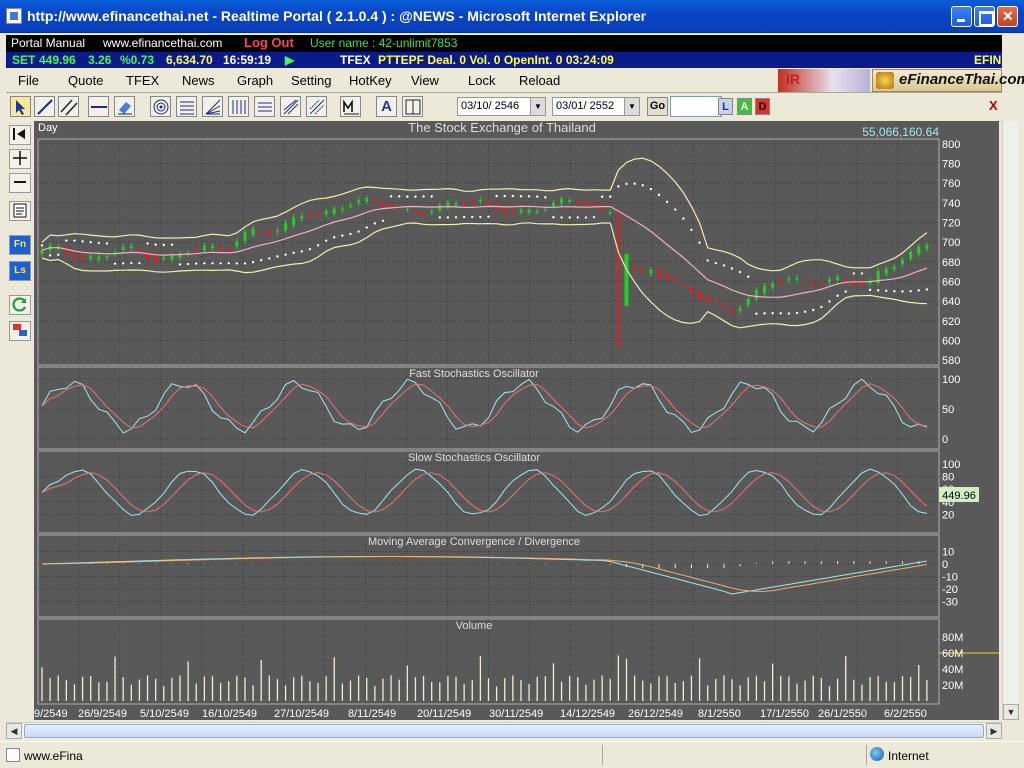  What do you see at coordinates (948, 80) in the screenshot?
I see `efinancethai-banner: eFinanceThai.com` at bounding box center [948, 80].